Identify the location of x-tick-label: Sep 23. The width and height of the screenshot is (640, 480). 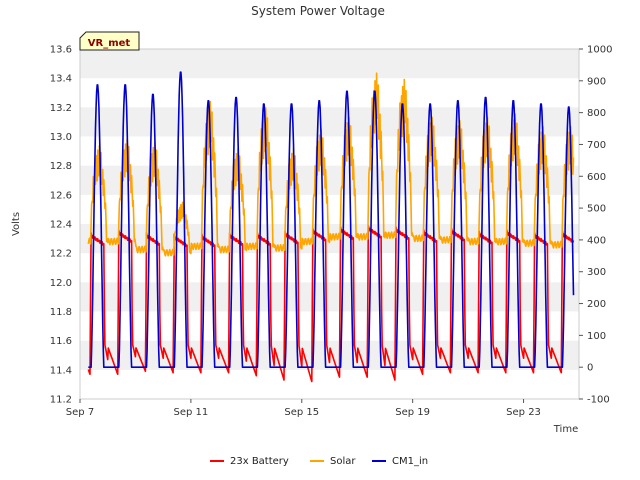
(523, 412).